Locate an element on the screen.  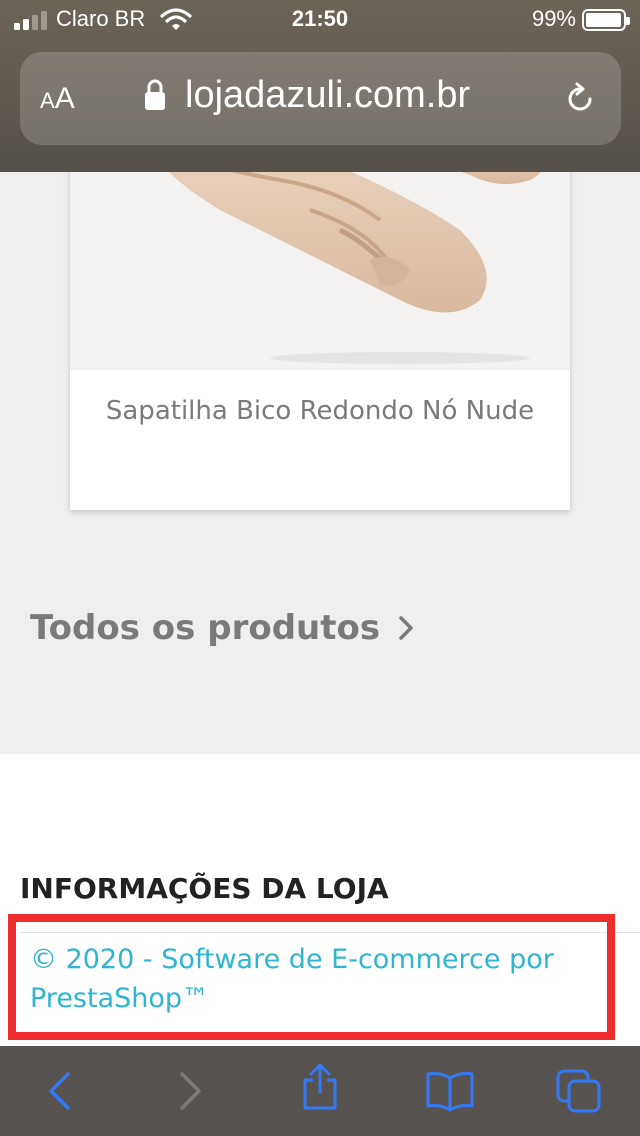
reload-icon is located at coordinates (580, 99).